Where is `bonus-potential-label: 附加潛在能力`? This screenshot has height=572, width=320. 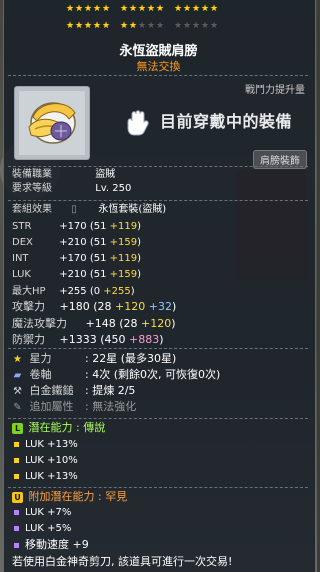 bonus-potential-label: 附加潛在能力 is located at coordinates (61, 496).